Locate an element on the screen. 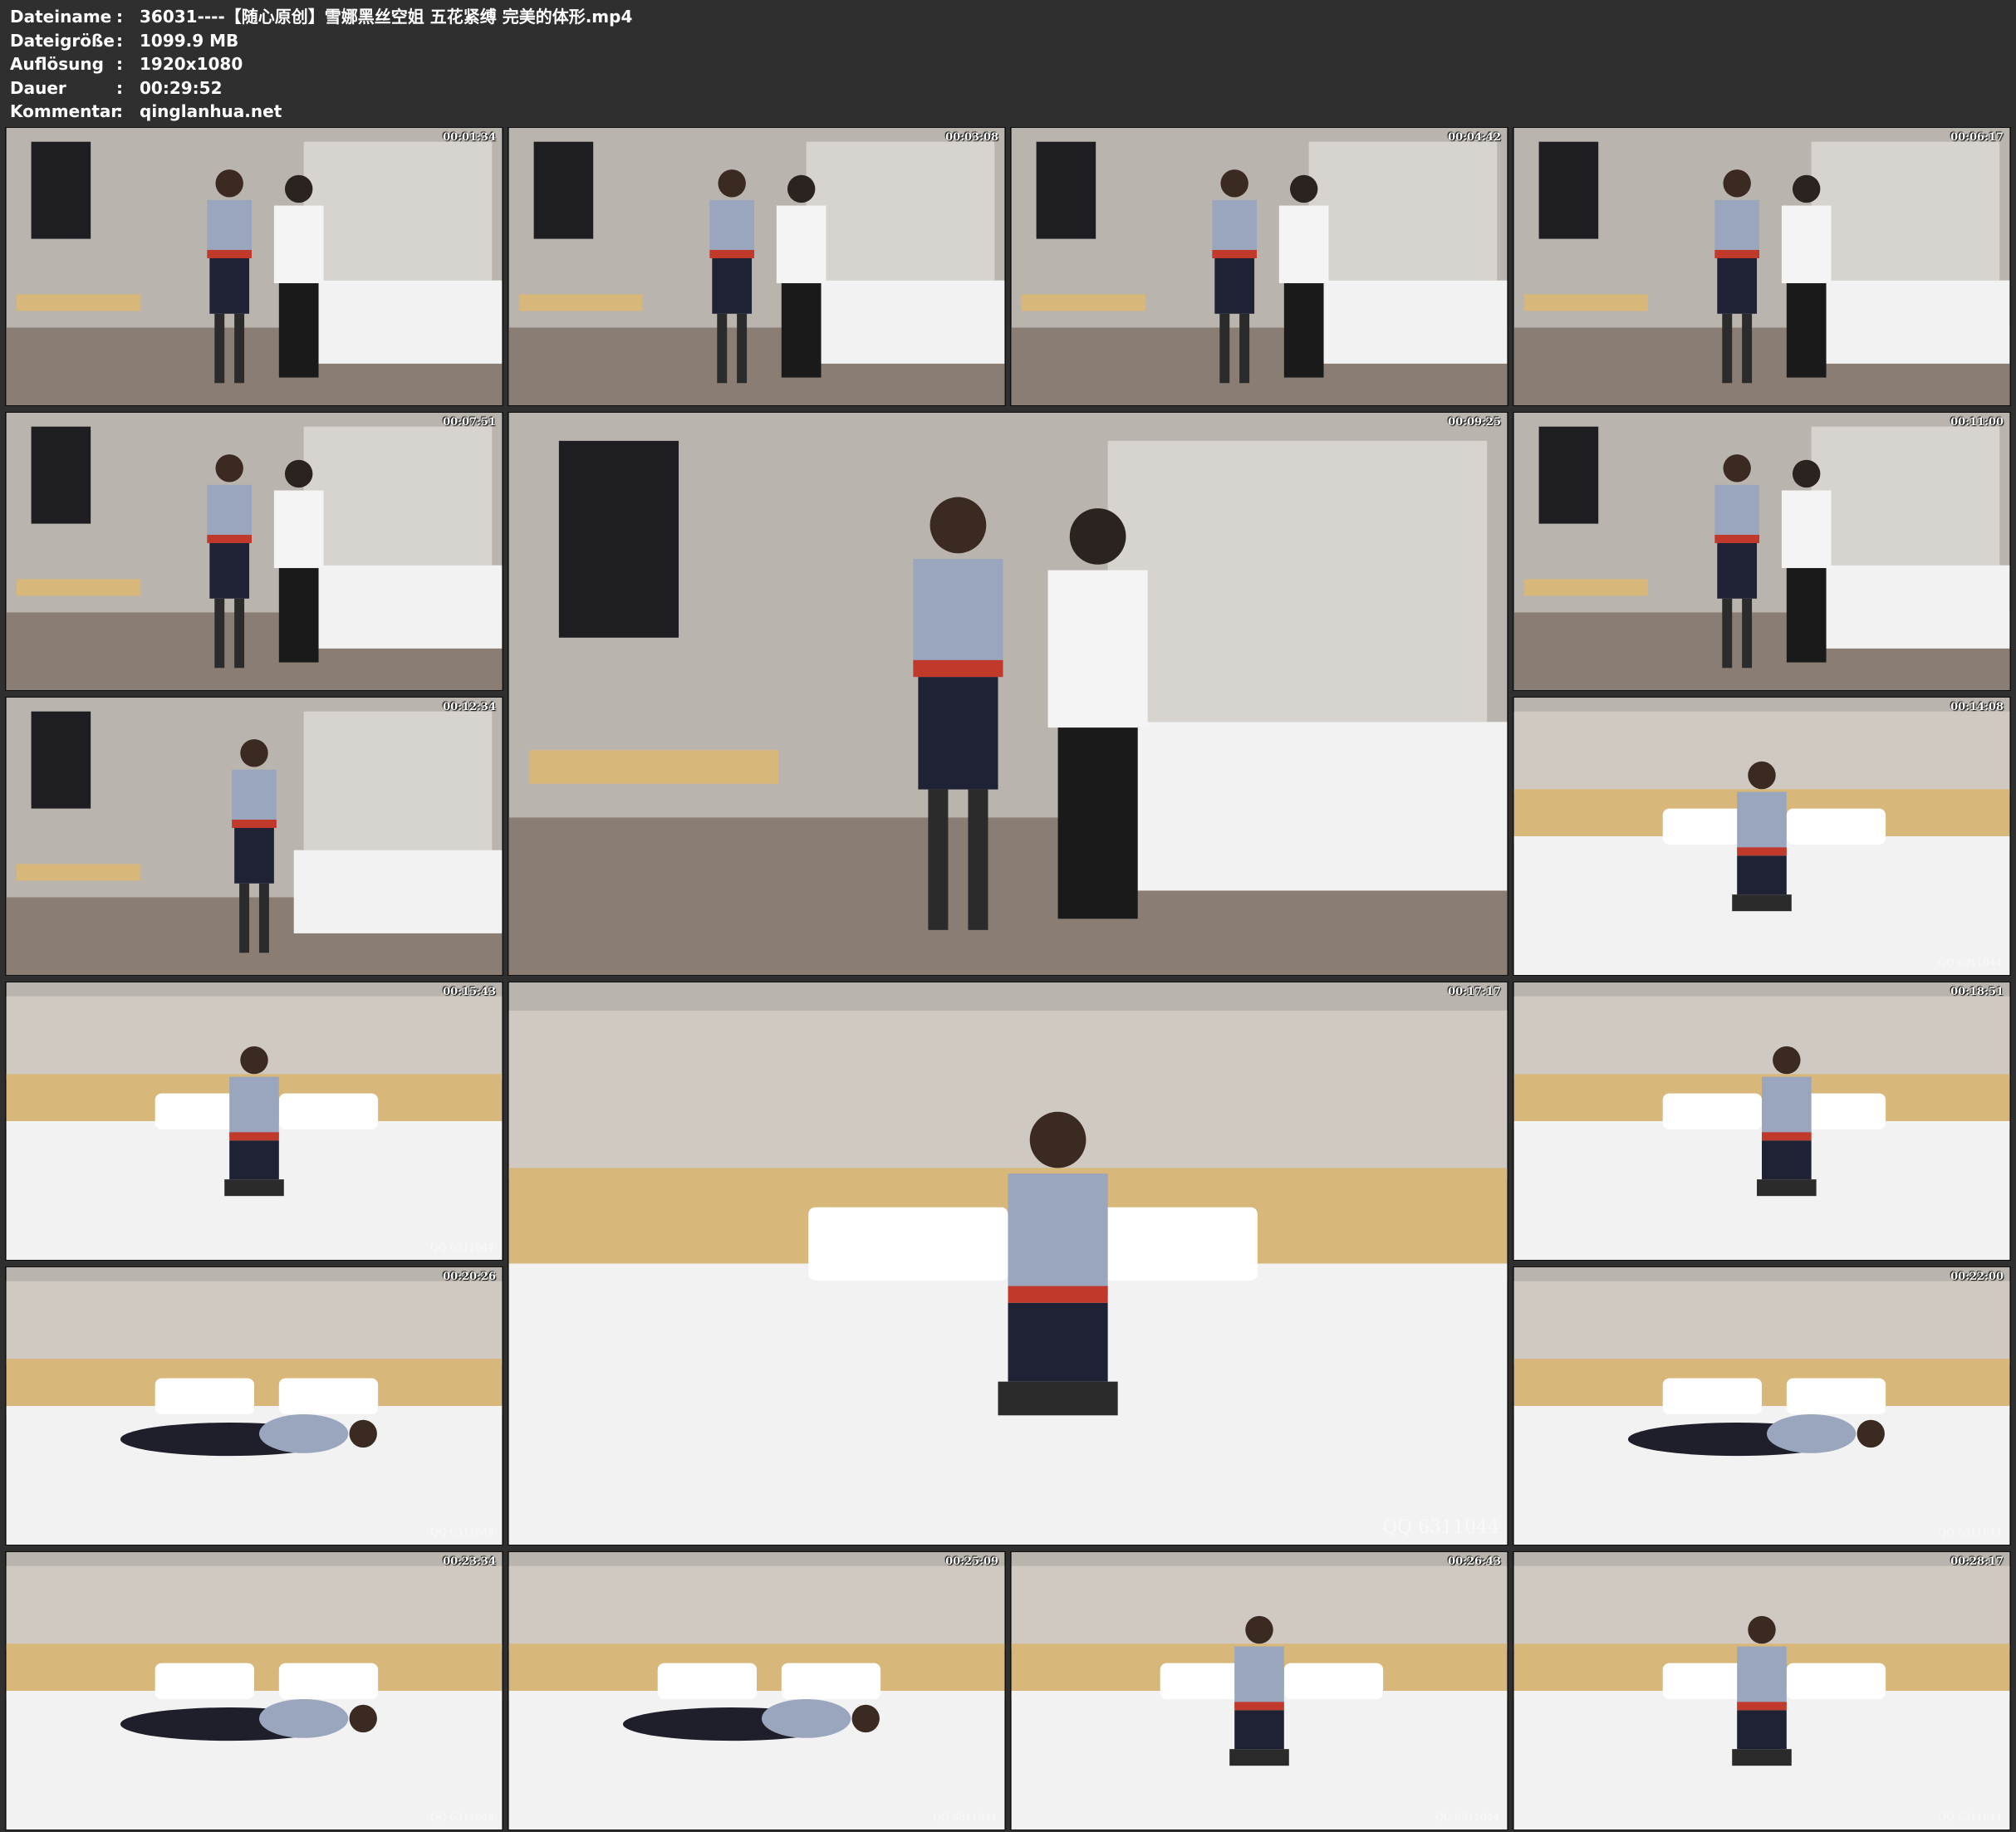 Image resolution: width=2016 pixels, height=1832 pixels. video-thumbnail: 00:04:42 is located at coordinates (1259, 266).